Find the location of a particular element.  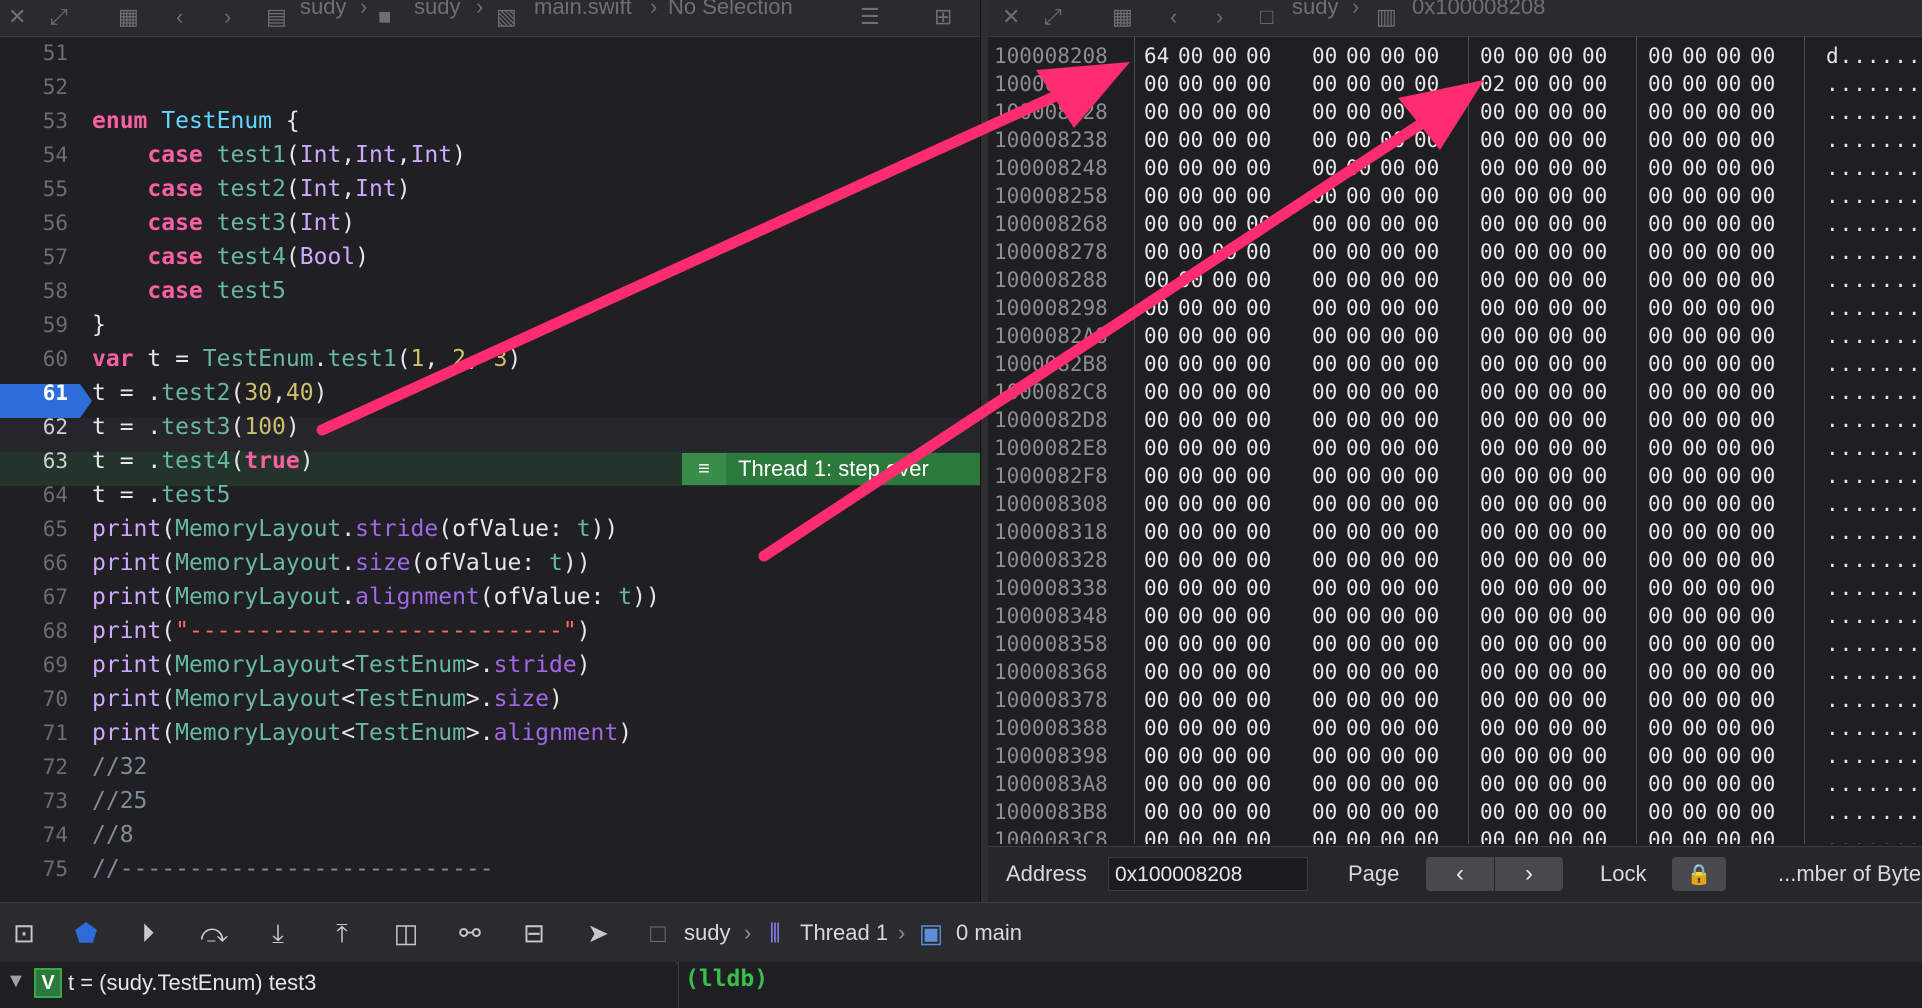

memory-breadcrumb-project: sudy is located at coordinates (1315, 16).